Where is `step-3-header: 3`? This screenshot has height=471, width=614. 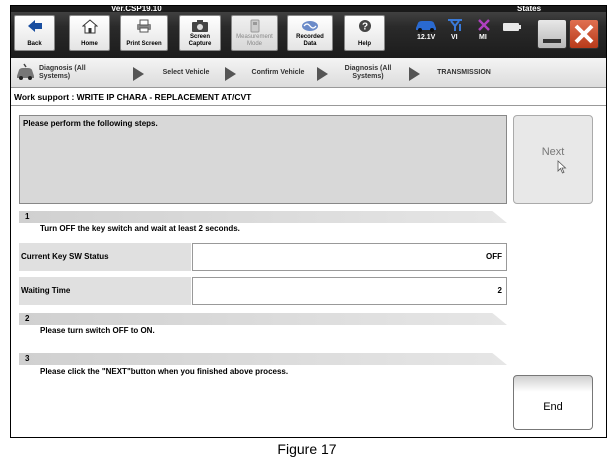
step-3-header: 3 is located at coordinates (263, 359).